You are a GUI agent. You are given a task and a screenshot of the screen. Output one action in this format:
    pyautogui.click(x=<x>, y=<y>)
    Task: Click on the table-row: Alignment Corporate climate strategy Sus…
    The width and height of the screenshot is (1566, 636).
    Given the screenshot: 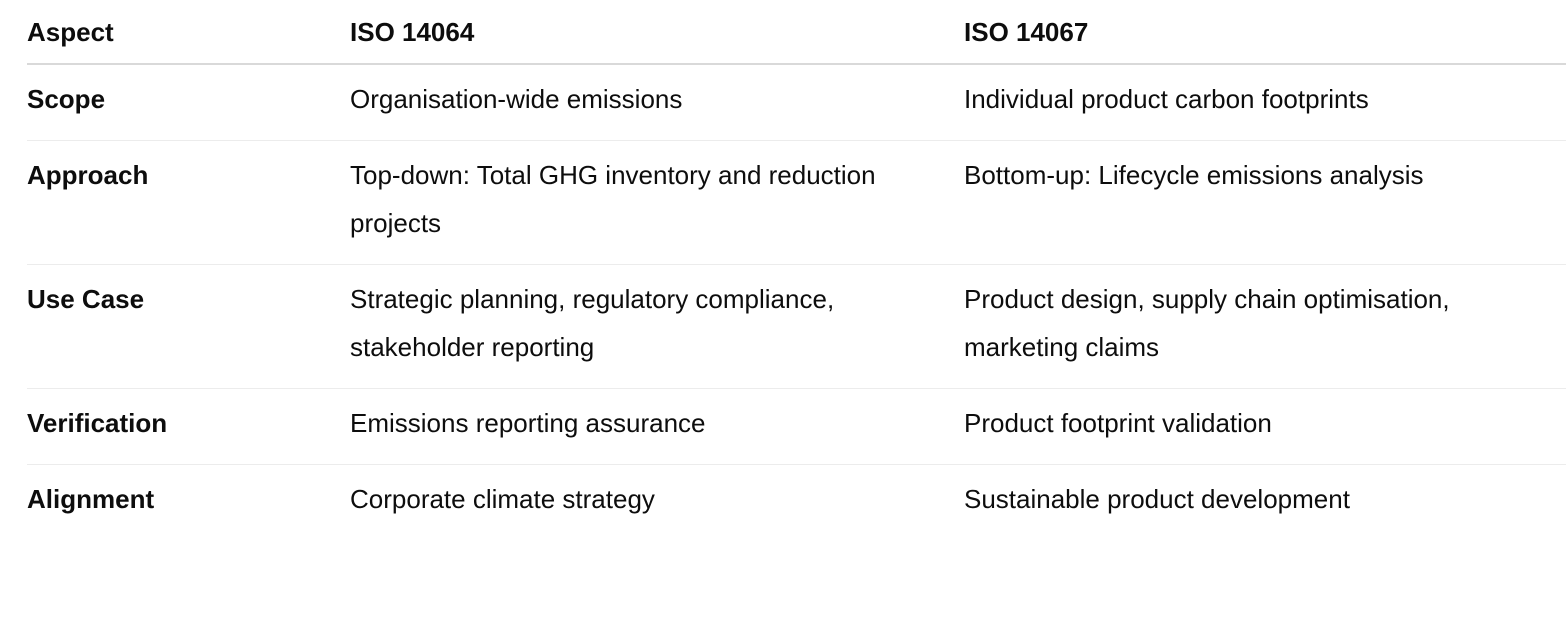 What is the action you would take?
    pyautogui.click(x=796, y=503)
    